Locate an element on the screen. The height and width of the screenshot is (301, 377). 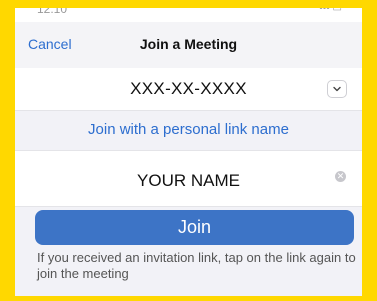
page-title: Join a Meeting is located at coordinates (188, 44).